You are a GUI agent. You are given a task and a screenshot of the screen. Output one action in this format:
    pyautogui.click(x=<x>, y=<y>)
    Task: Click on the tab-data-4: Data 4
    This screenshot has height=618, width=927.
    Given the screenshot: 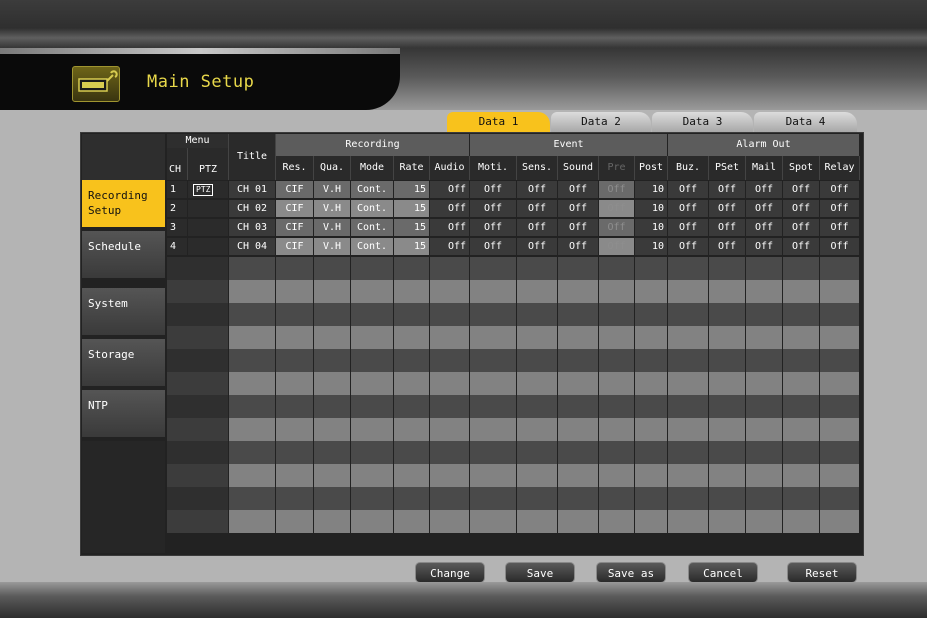 What is the action you would take?
    pyautogui.click(x=805, y=122)
    